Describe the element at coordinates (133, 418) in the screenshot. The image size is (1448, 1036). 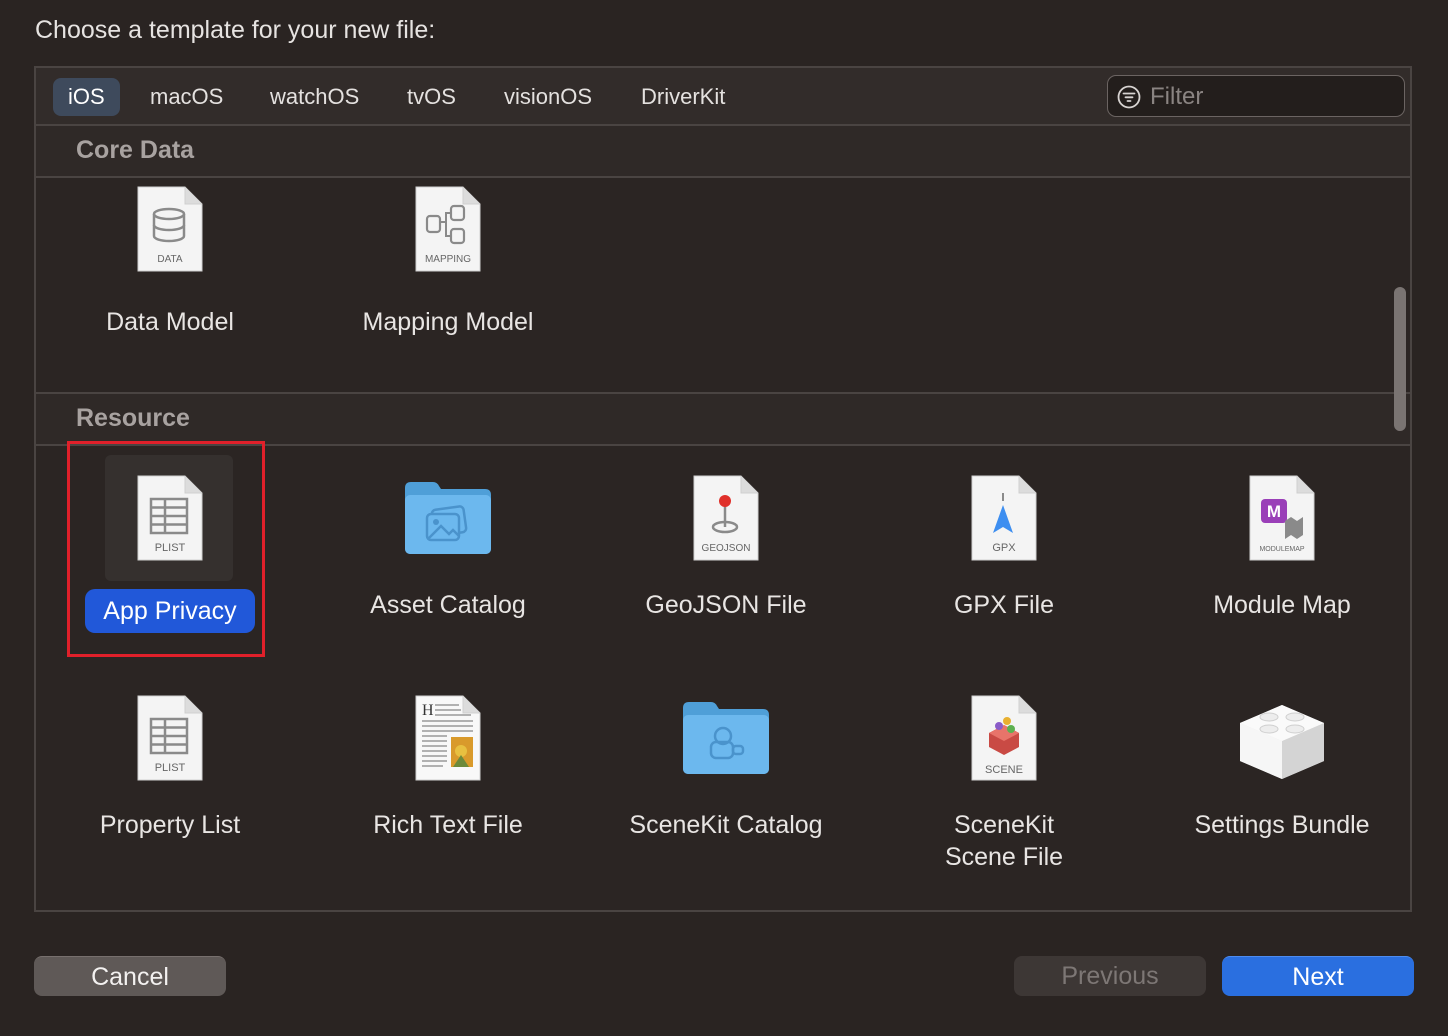
I see `section-title: Resource` at that location.